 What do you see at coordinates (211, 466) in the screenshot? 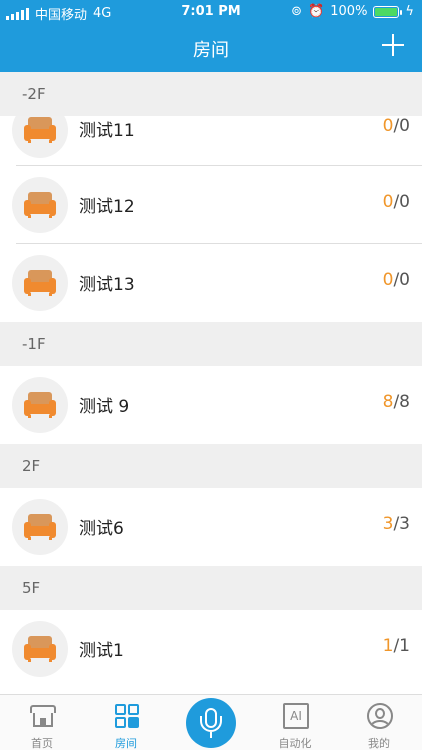
I see `section-header: 2F` at bounding box center [211, 466].